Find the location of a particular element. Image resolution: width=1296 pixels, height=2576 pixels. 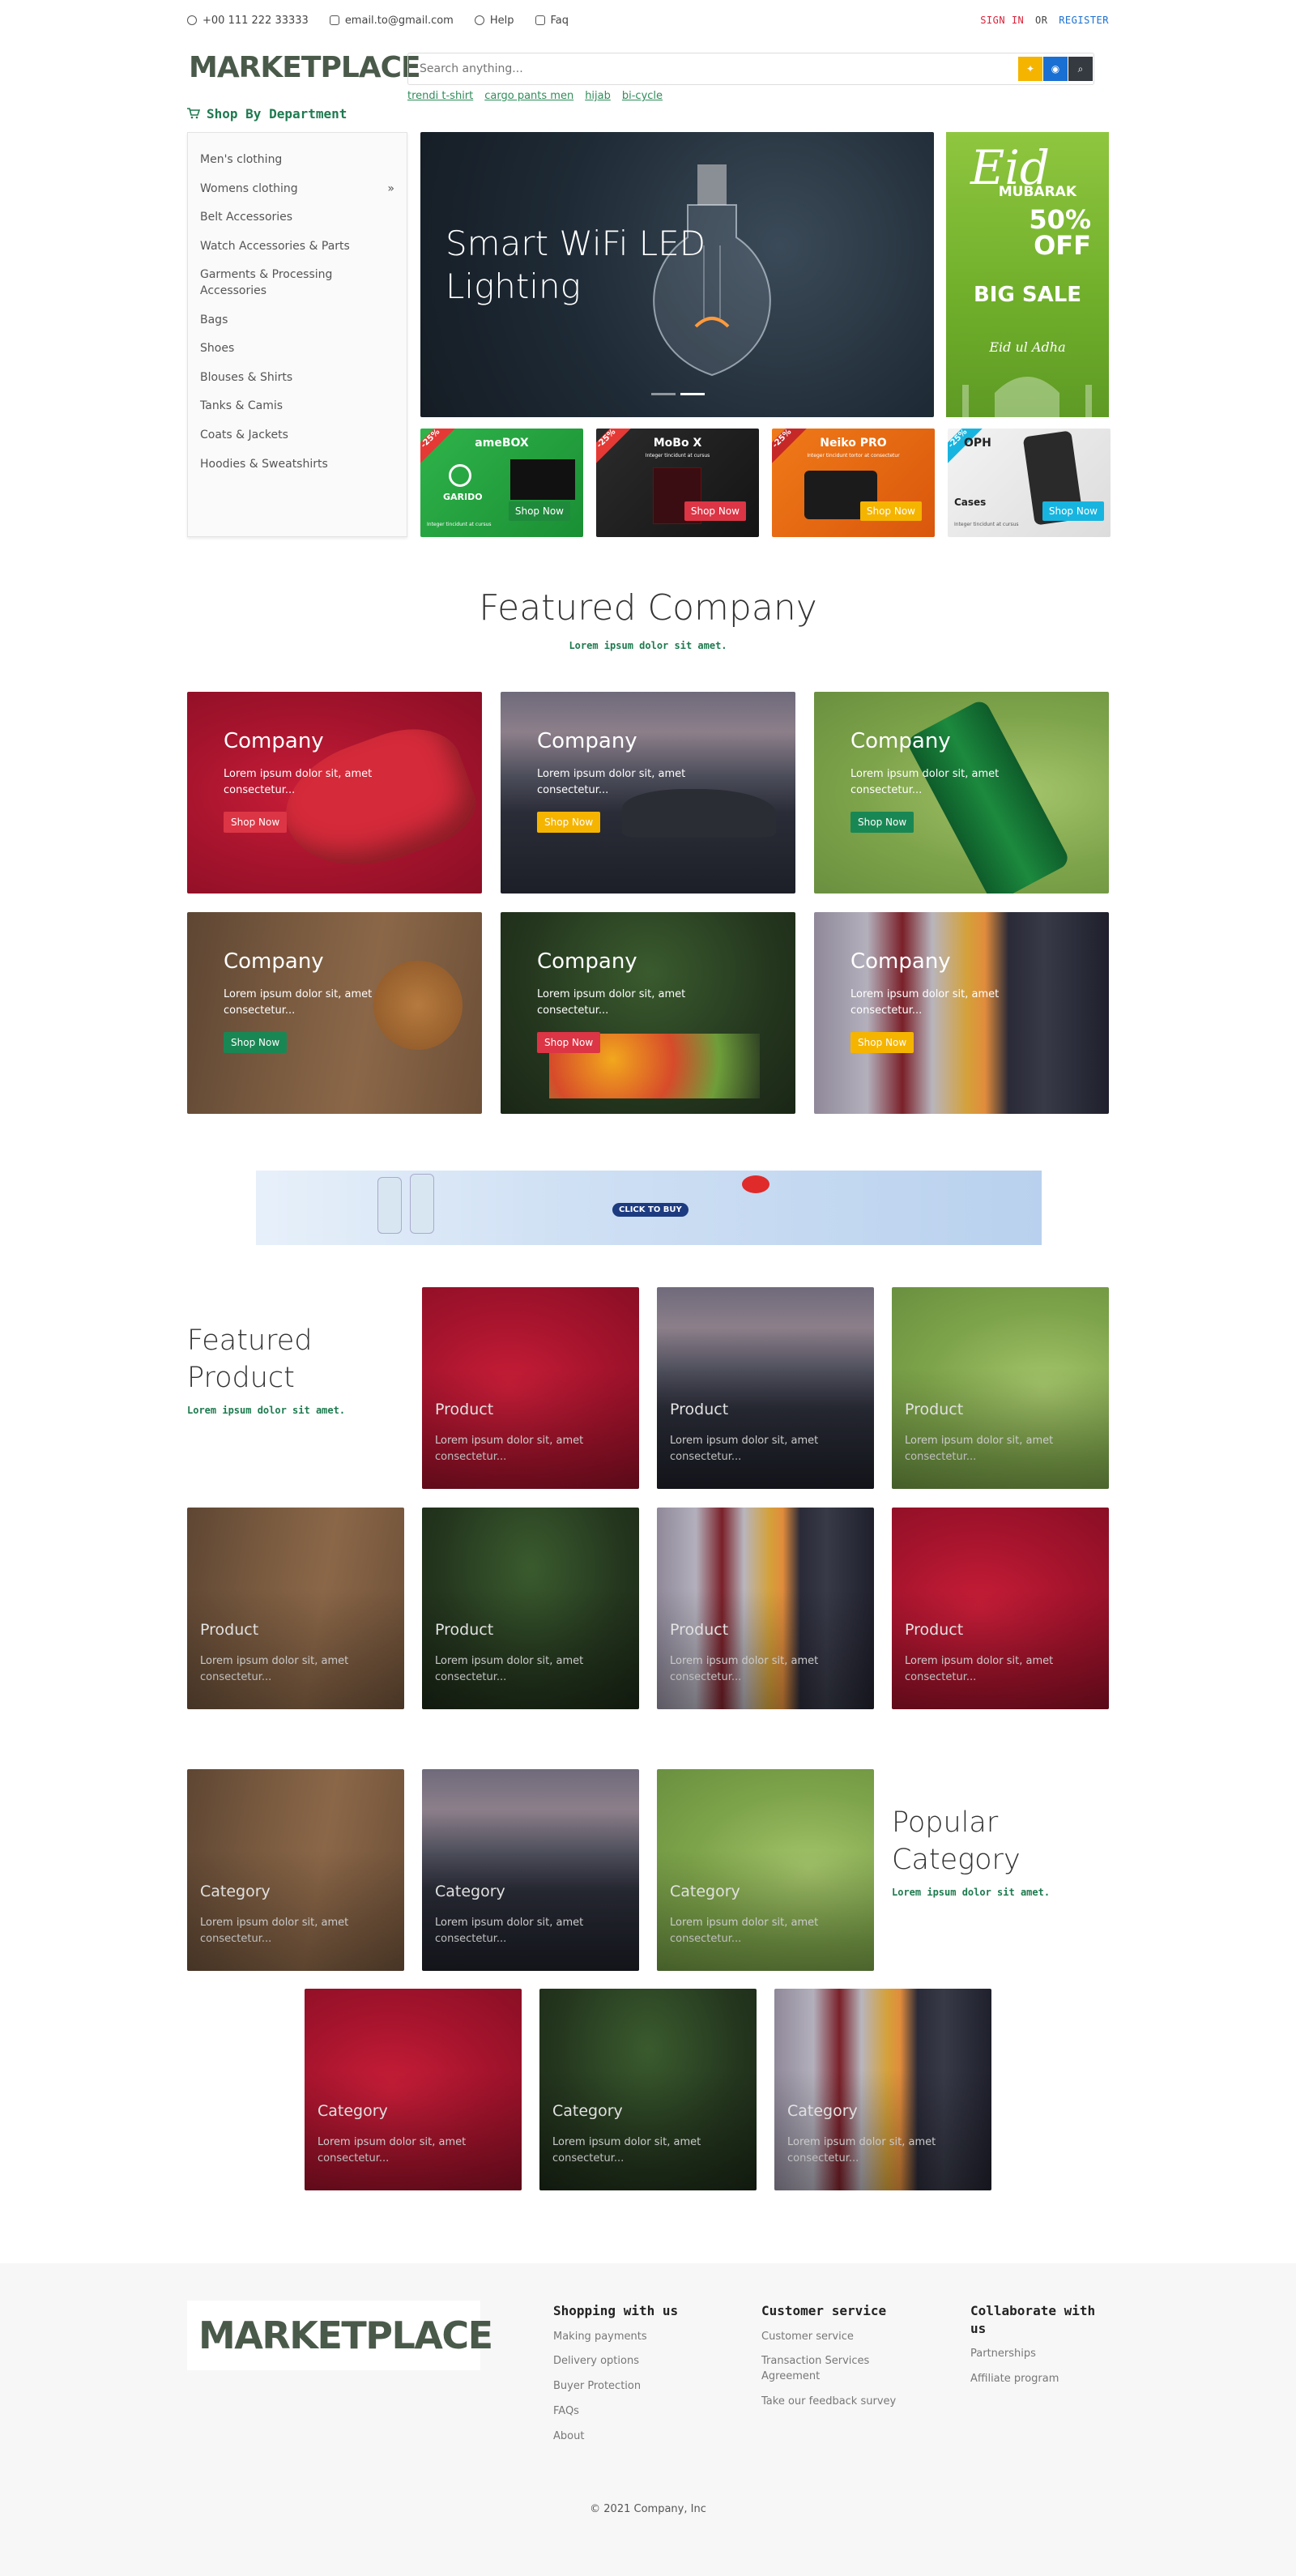

footer-link: Partnerships is located at coordinates (1041, 2355).